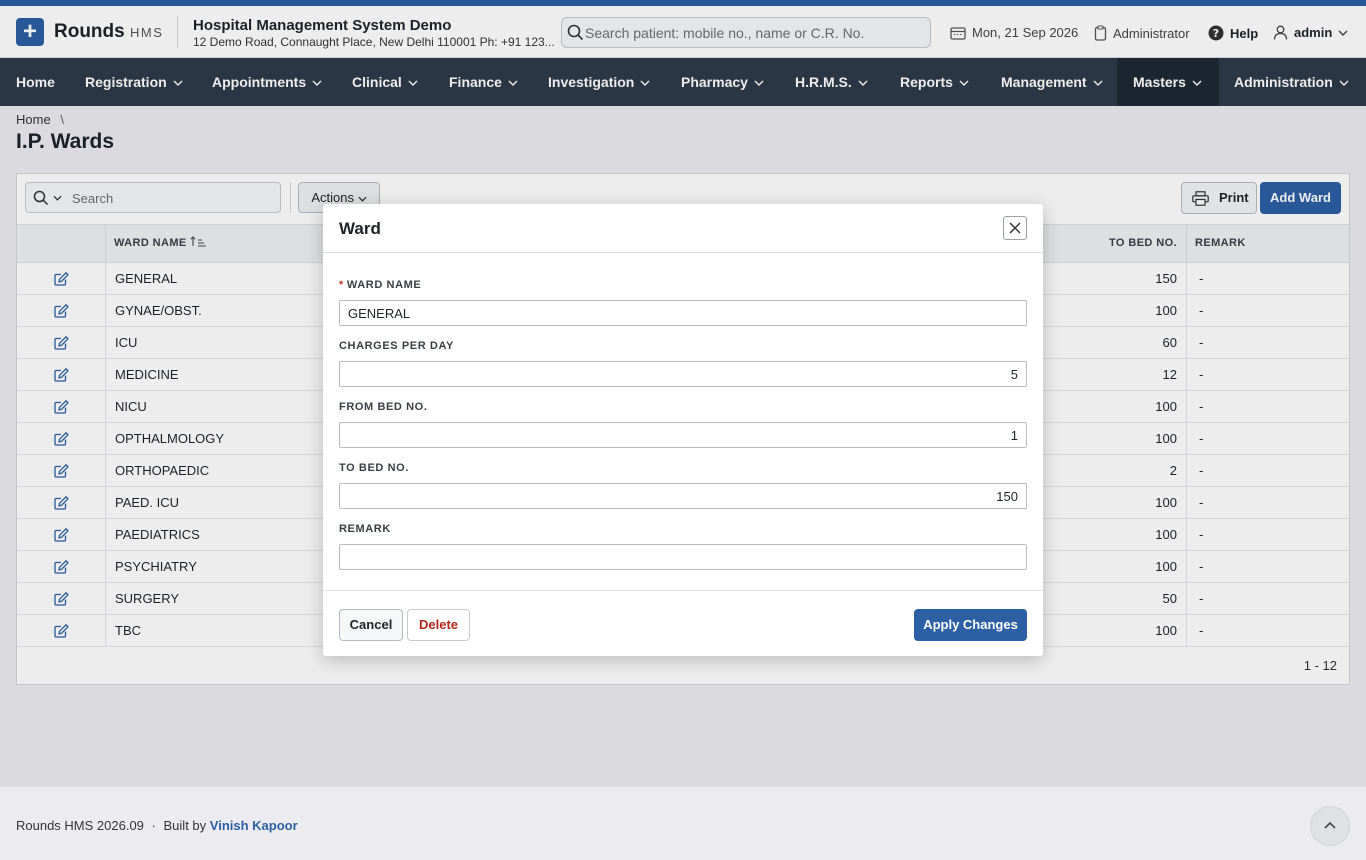  I want to click on cancel-button: Cancel, so click(371, 625).